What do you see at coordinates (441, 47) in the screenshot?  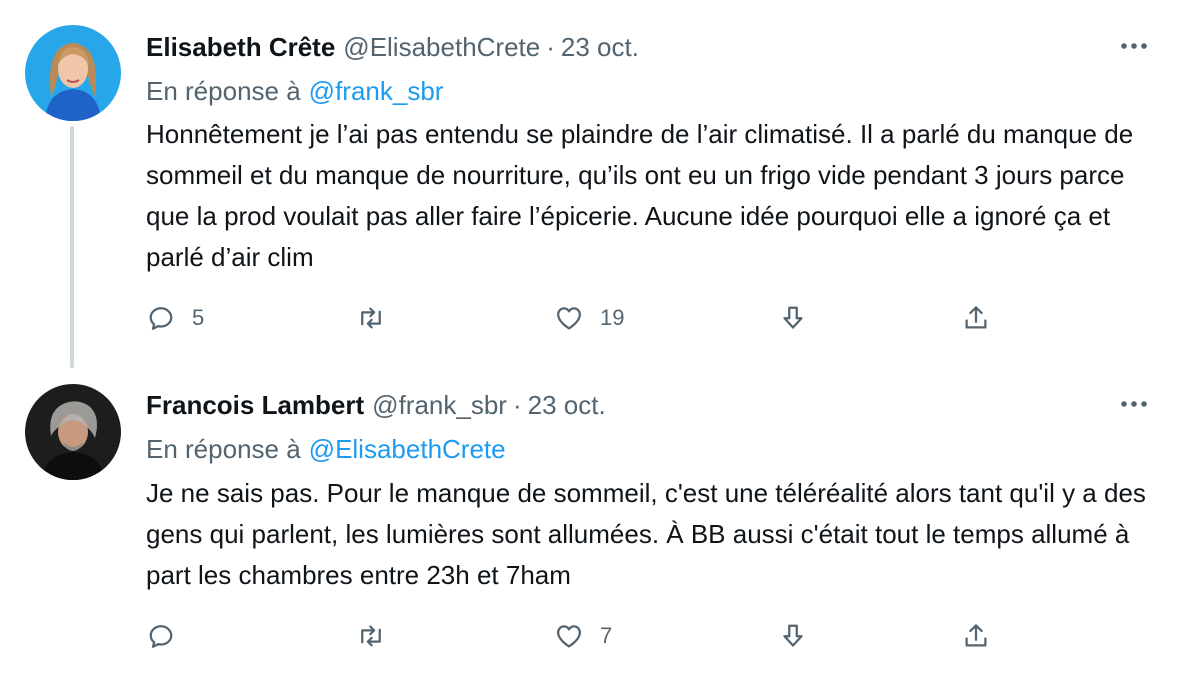 I see `author-handle: @ElisabethCrete` at bounding box center [441, 47].